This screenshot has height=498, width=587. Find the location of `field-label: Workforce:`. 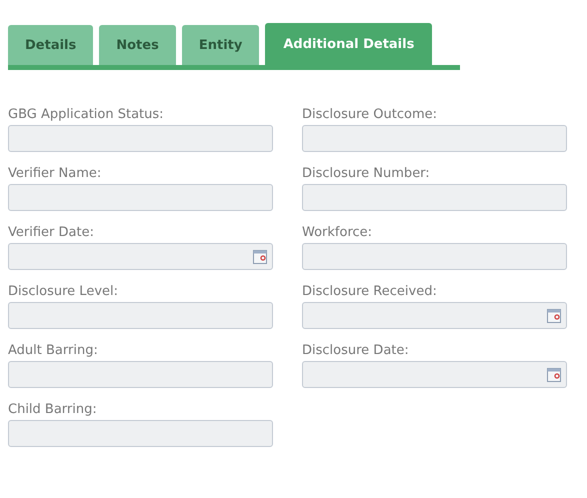

field-label: Workforce: is located at coordinates (338, 232).